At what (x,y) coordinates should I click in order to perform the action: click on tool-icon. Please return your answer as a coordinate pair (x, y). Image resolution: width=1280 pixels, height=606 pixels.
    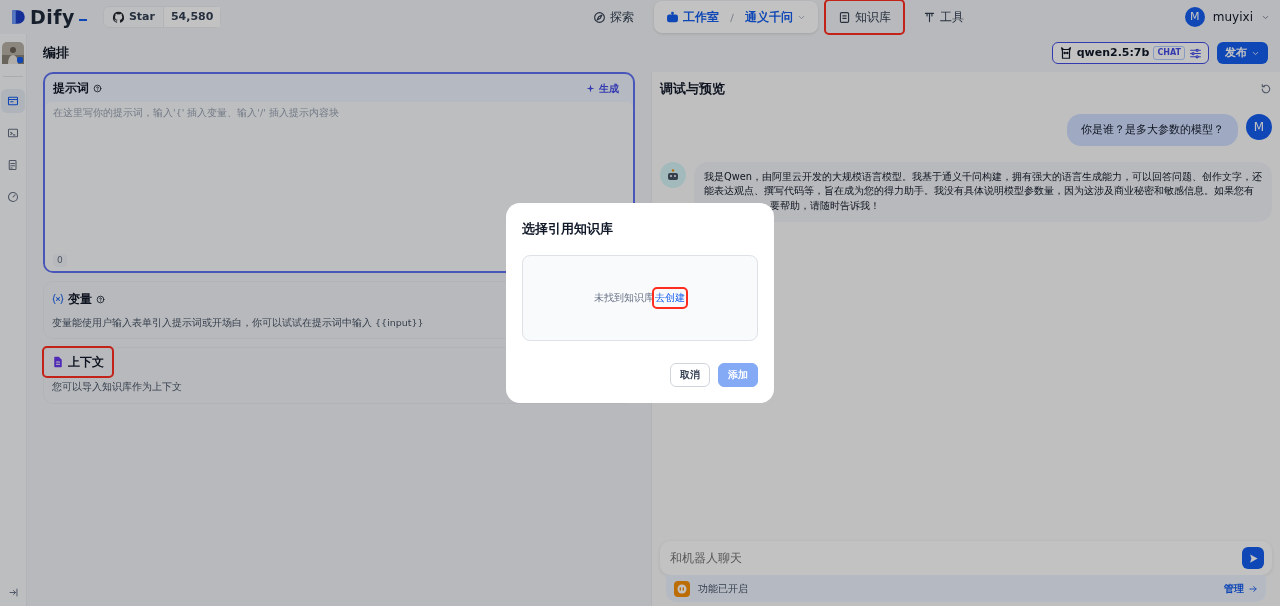
    Looking at the image, I should click on (929, 17).